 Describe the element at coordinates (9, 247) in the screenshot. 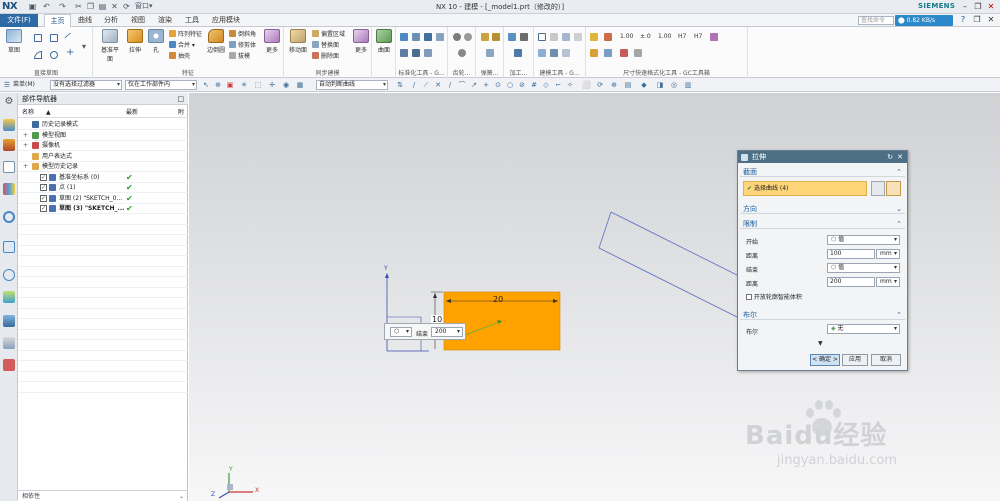

I see `web-browser-icon` at that location.